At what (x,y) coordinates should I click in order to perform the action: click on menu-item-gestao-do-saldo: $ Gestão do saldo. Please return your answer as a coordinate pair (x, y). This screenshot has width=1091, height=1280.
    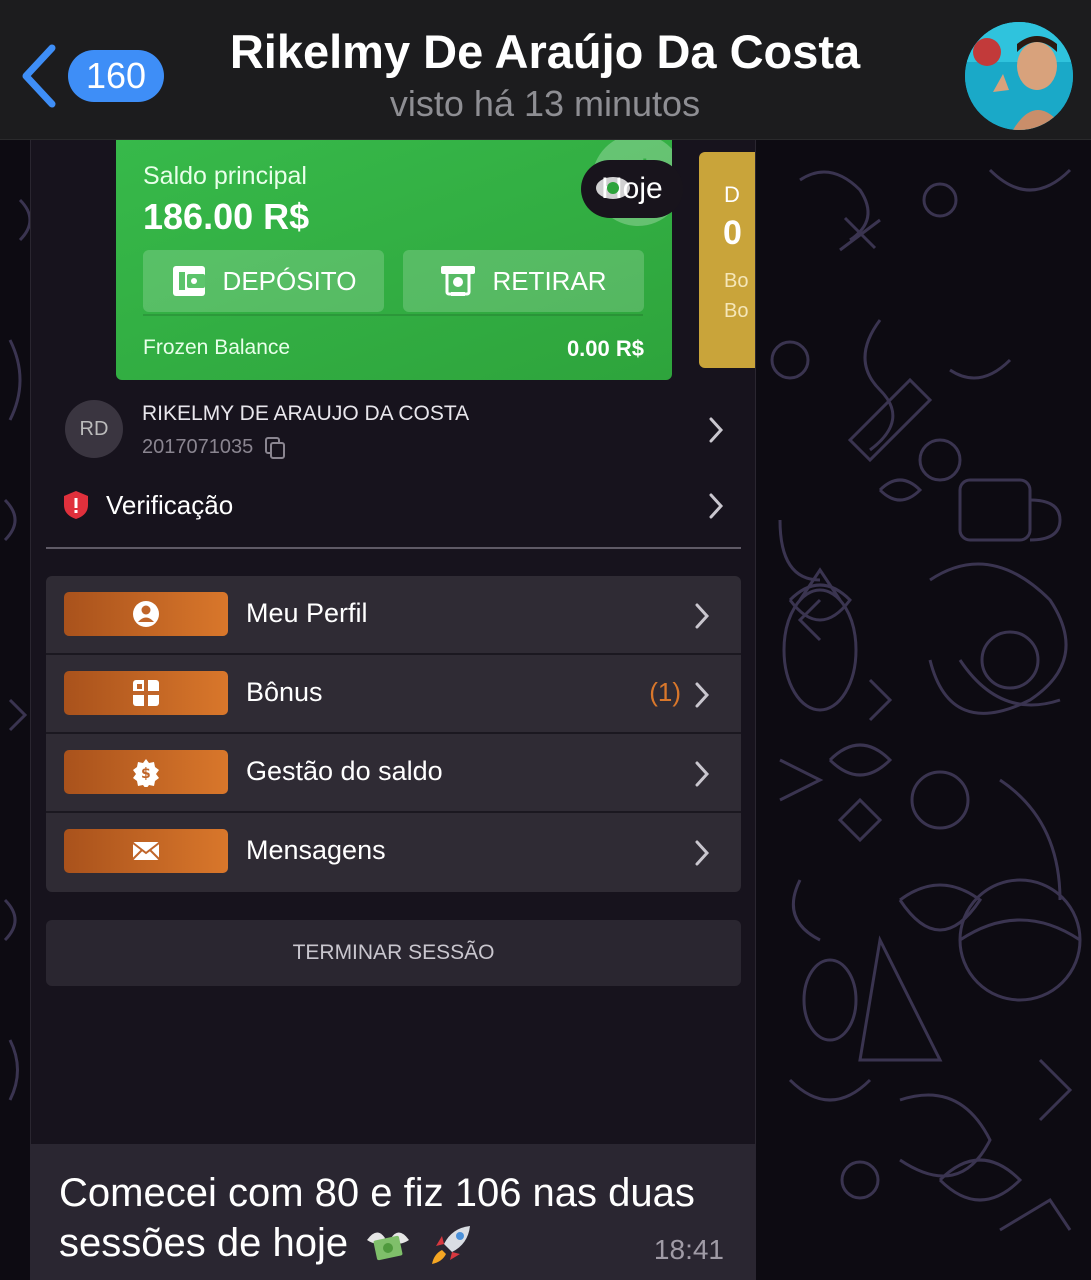
    Looking at the image, I should click on (393, 773).